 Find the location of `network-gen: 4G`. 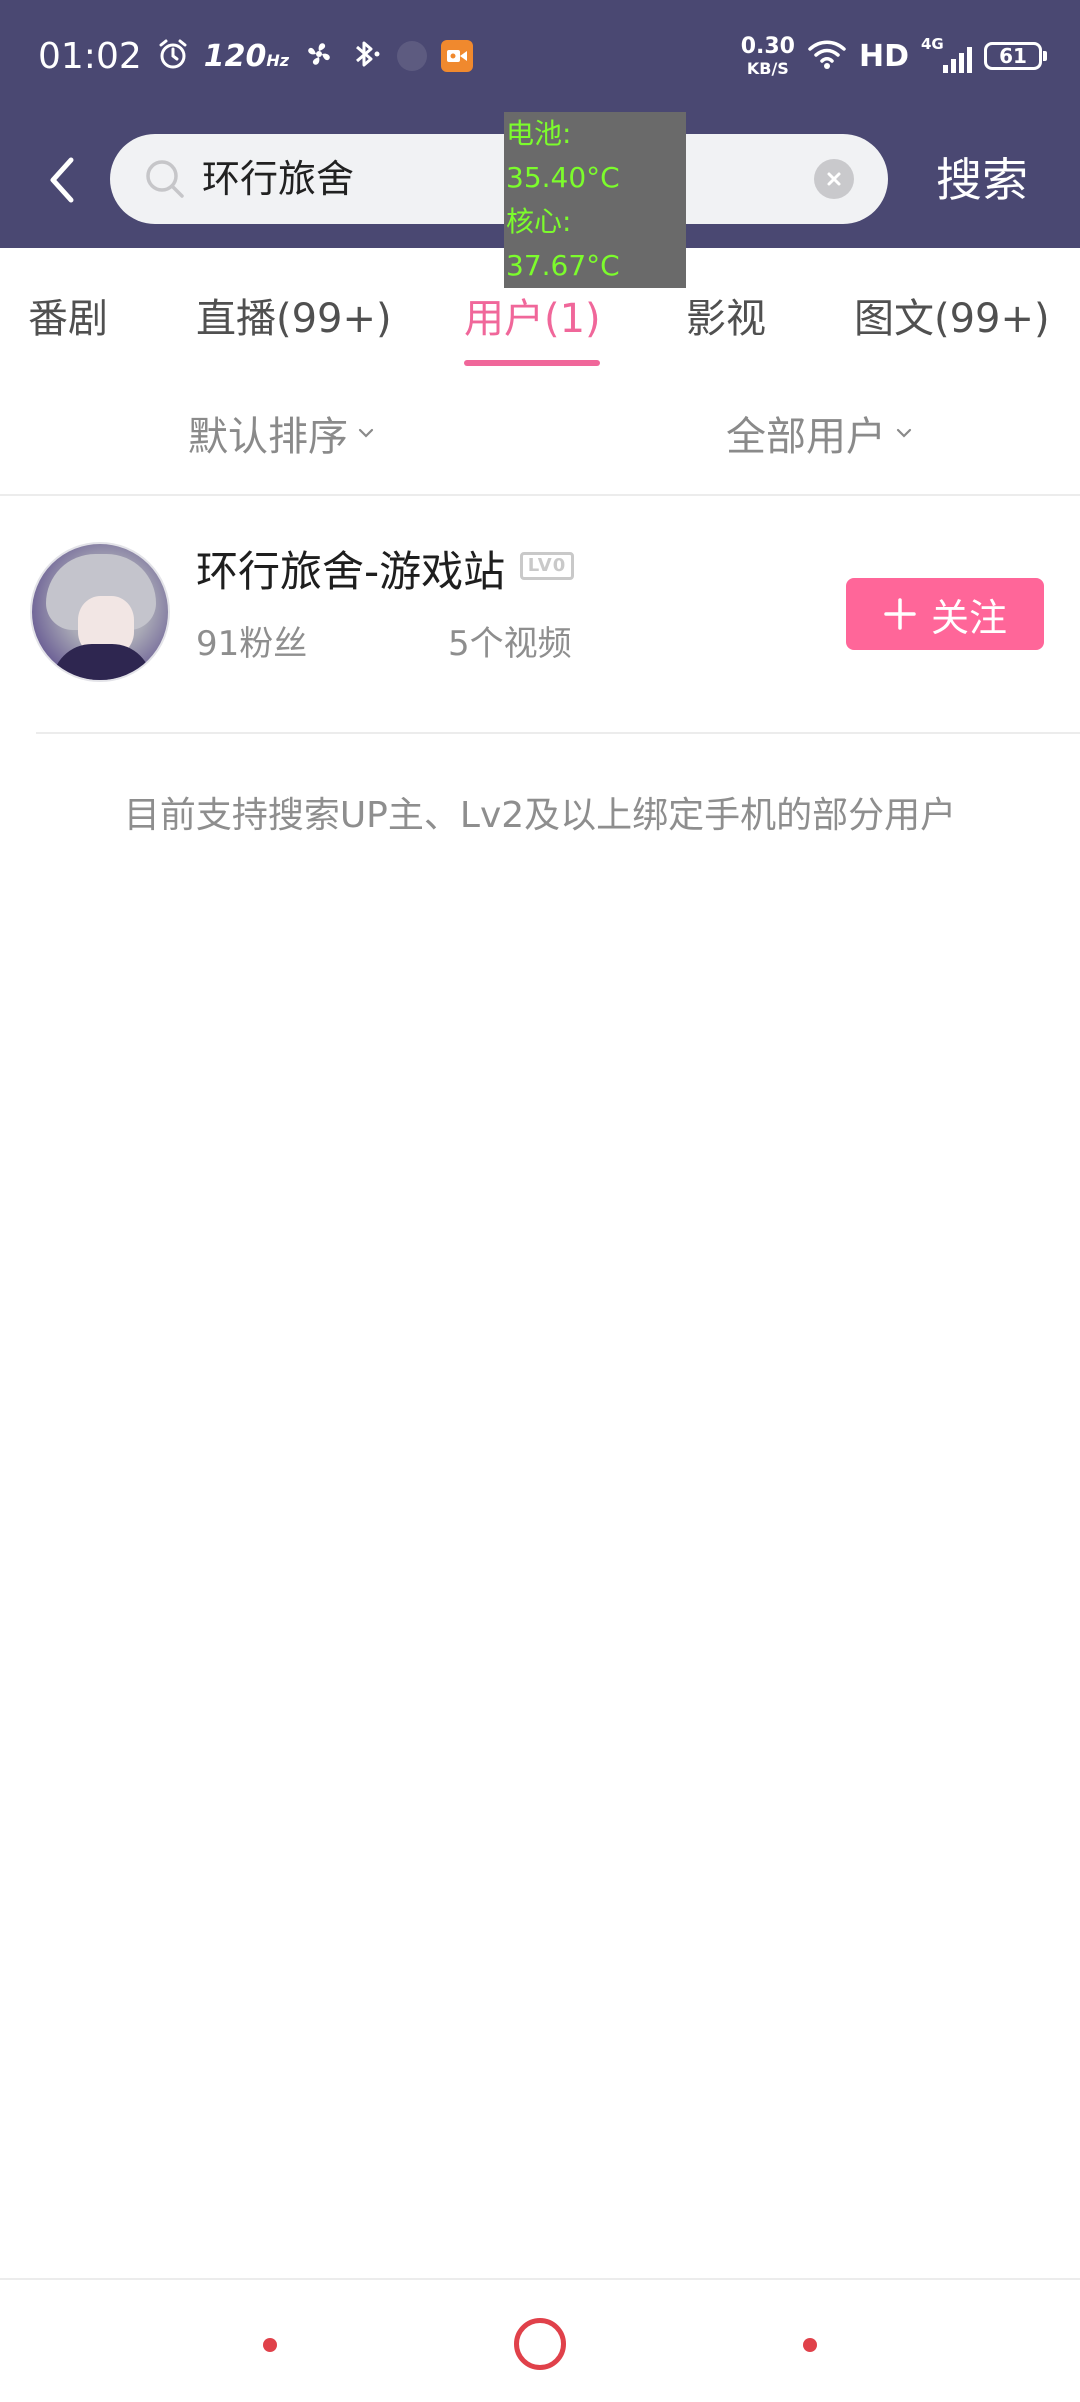

network-gen: 4G is located at coordinates (932, 44).